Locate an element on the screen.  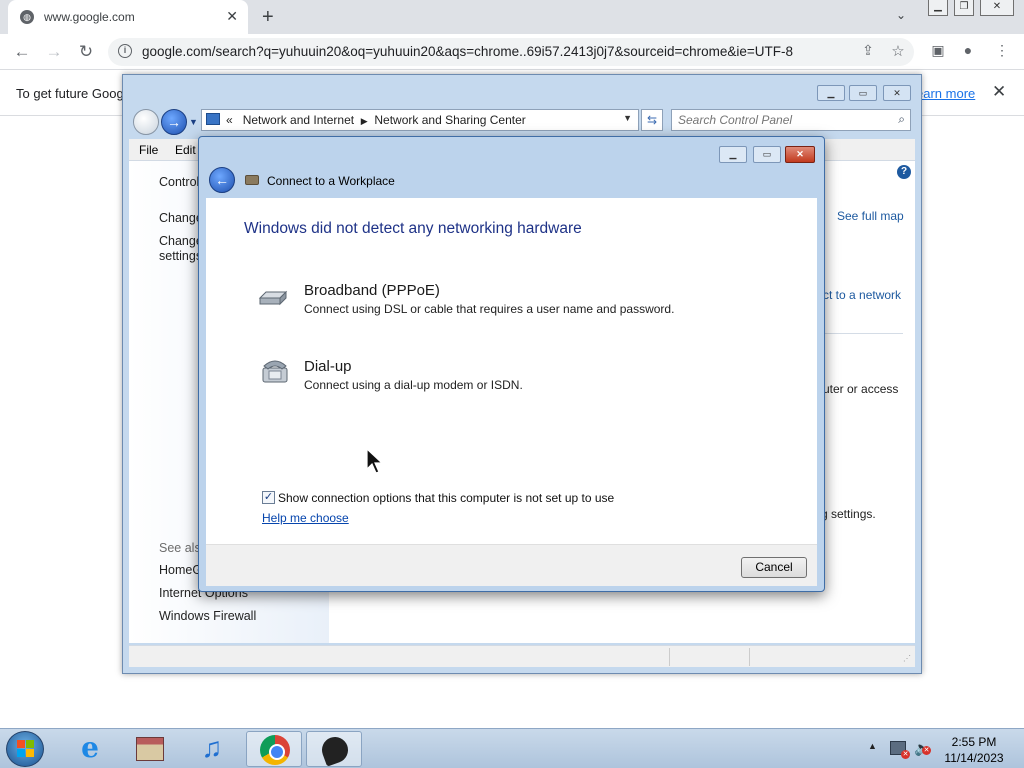
cp-minimize-button: ▁ is located at coordinates (831, 93).